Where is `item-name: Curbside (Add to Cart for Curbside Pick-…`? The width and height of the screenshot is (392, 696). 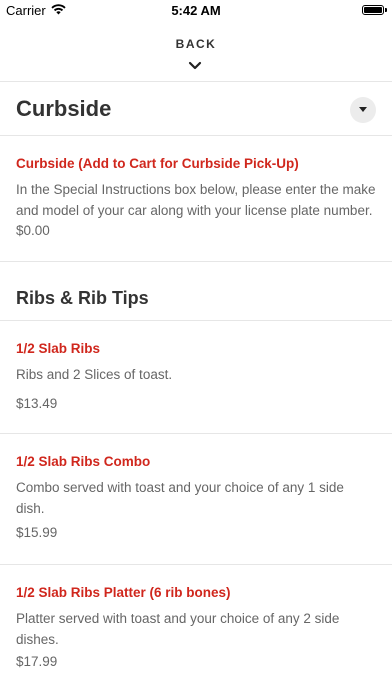 item-name: Curbside (Add to Cart for Curbside Pick-… is located at coordinates (157, 163).